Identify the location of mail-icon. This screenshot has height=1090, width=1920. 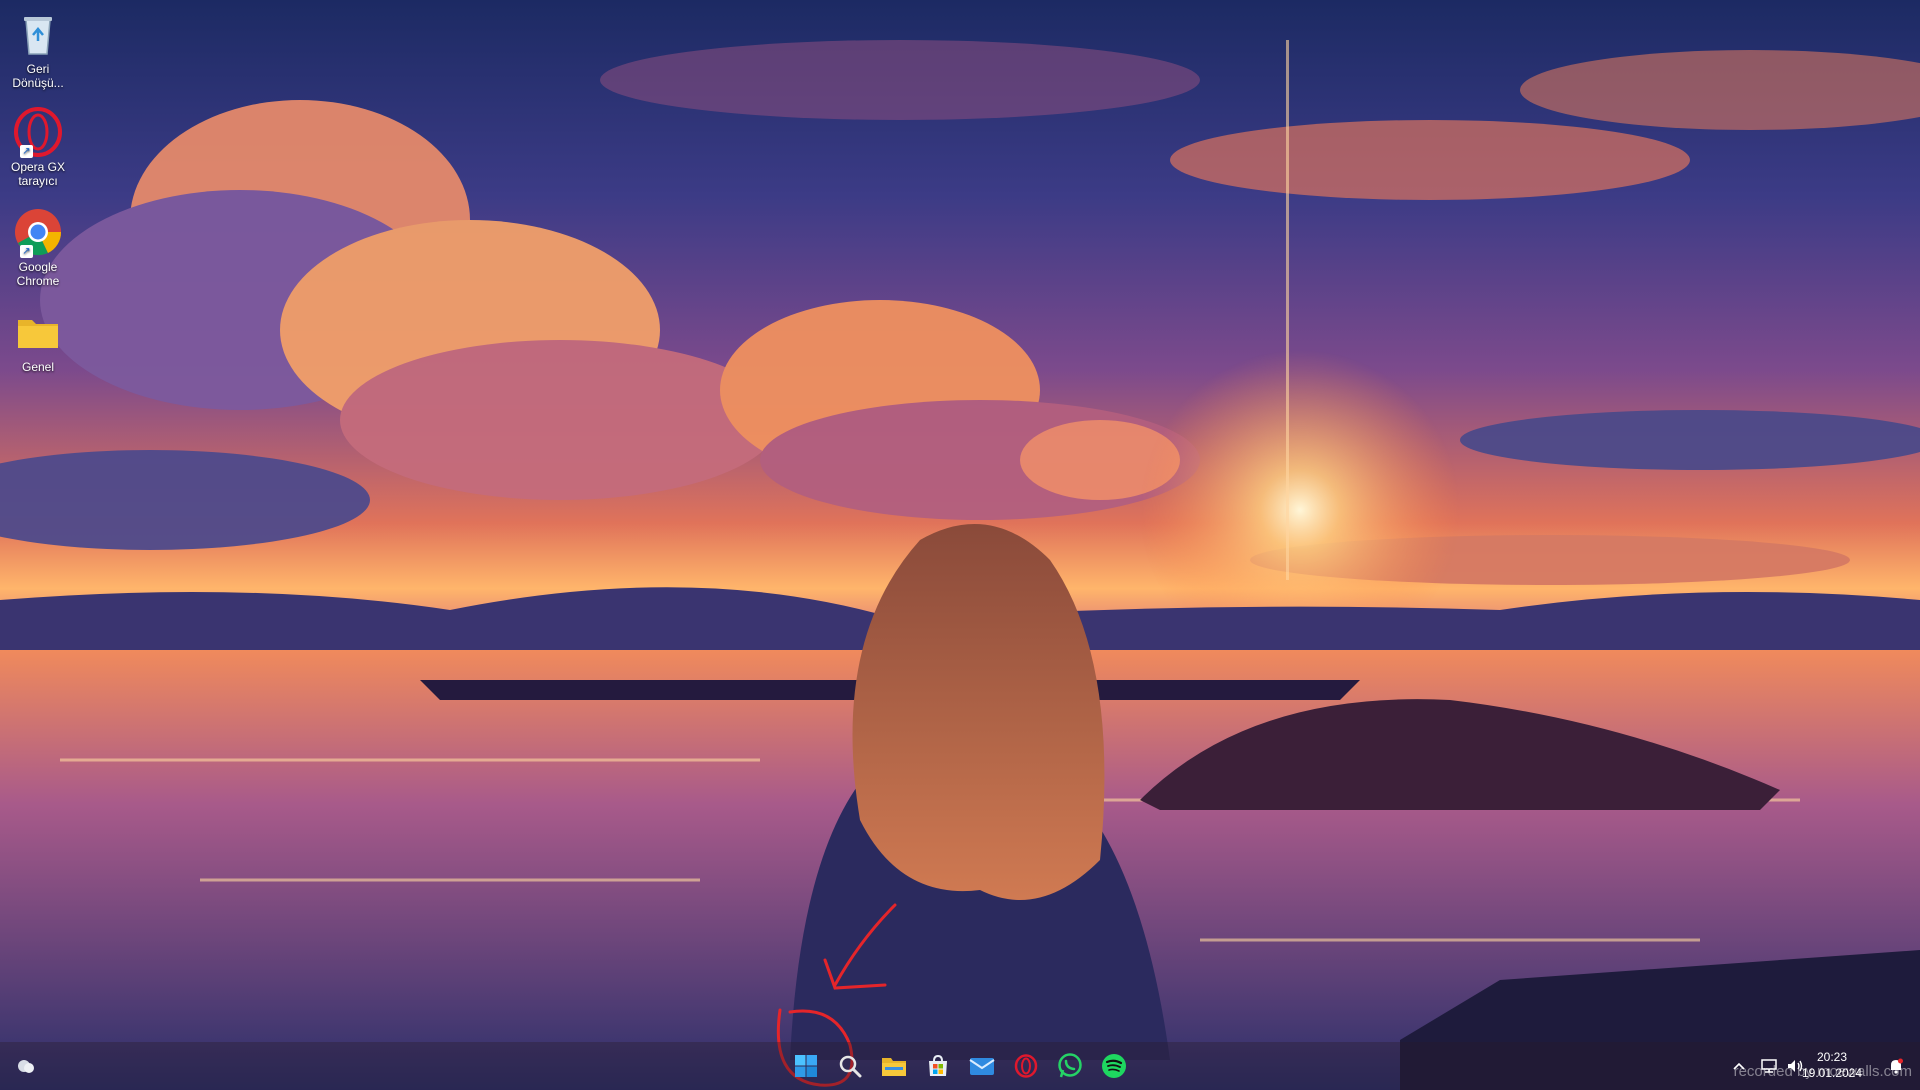
(982, 1066).